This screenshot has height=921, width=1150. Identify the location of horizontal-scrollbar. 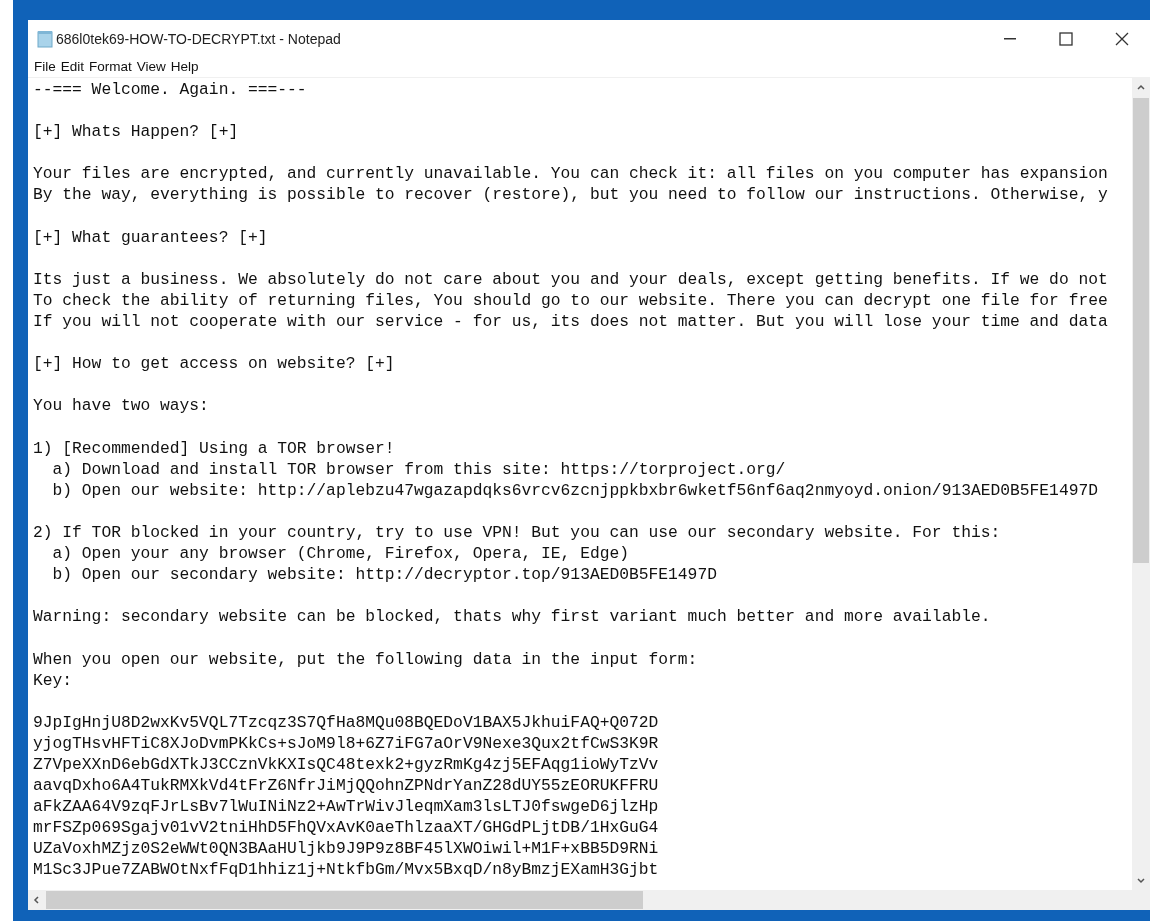
(580, 900).